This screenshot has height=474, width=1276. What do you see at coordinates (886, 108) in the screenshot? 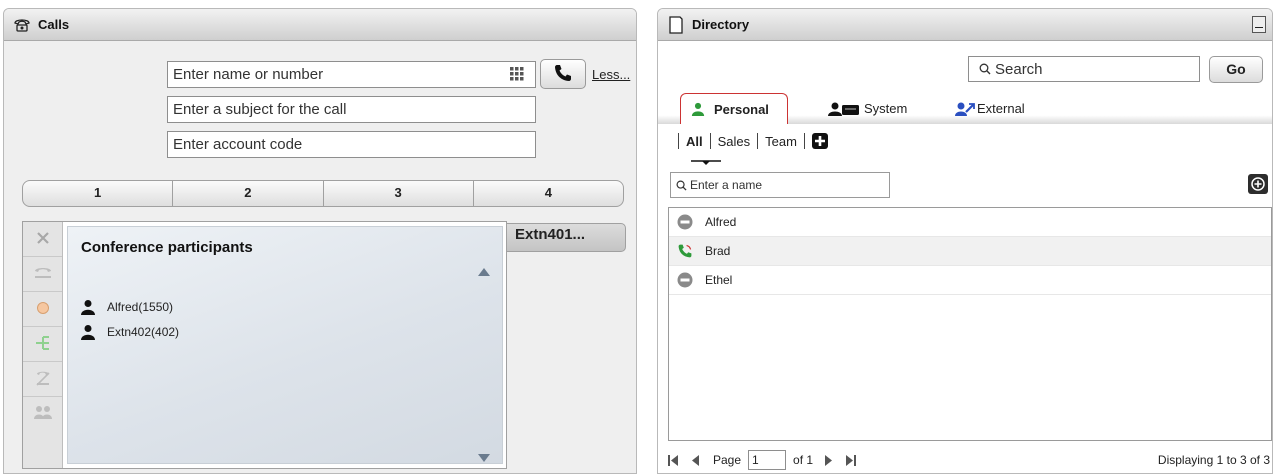
I see `tab-system-label: System` at bounding box center [886, 108].